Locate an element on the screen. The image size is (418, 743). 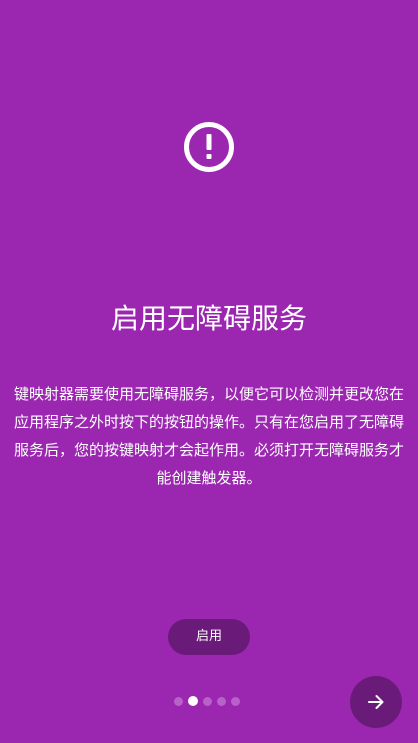
enable-button: 启用 is located at coordinates (209, 637).